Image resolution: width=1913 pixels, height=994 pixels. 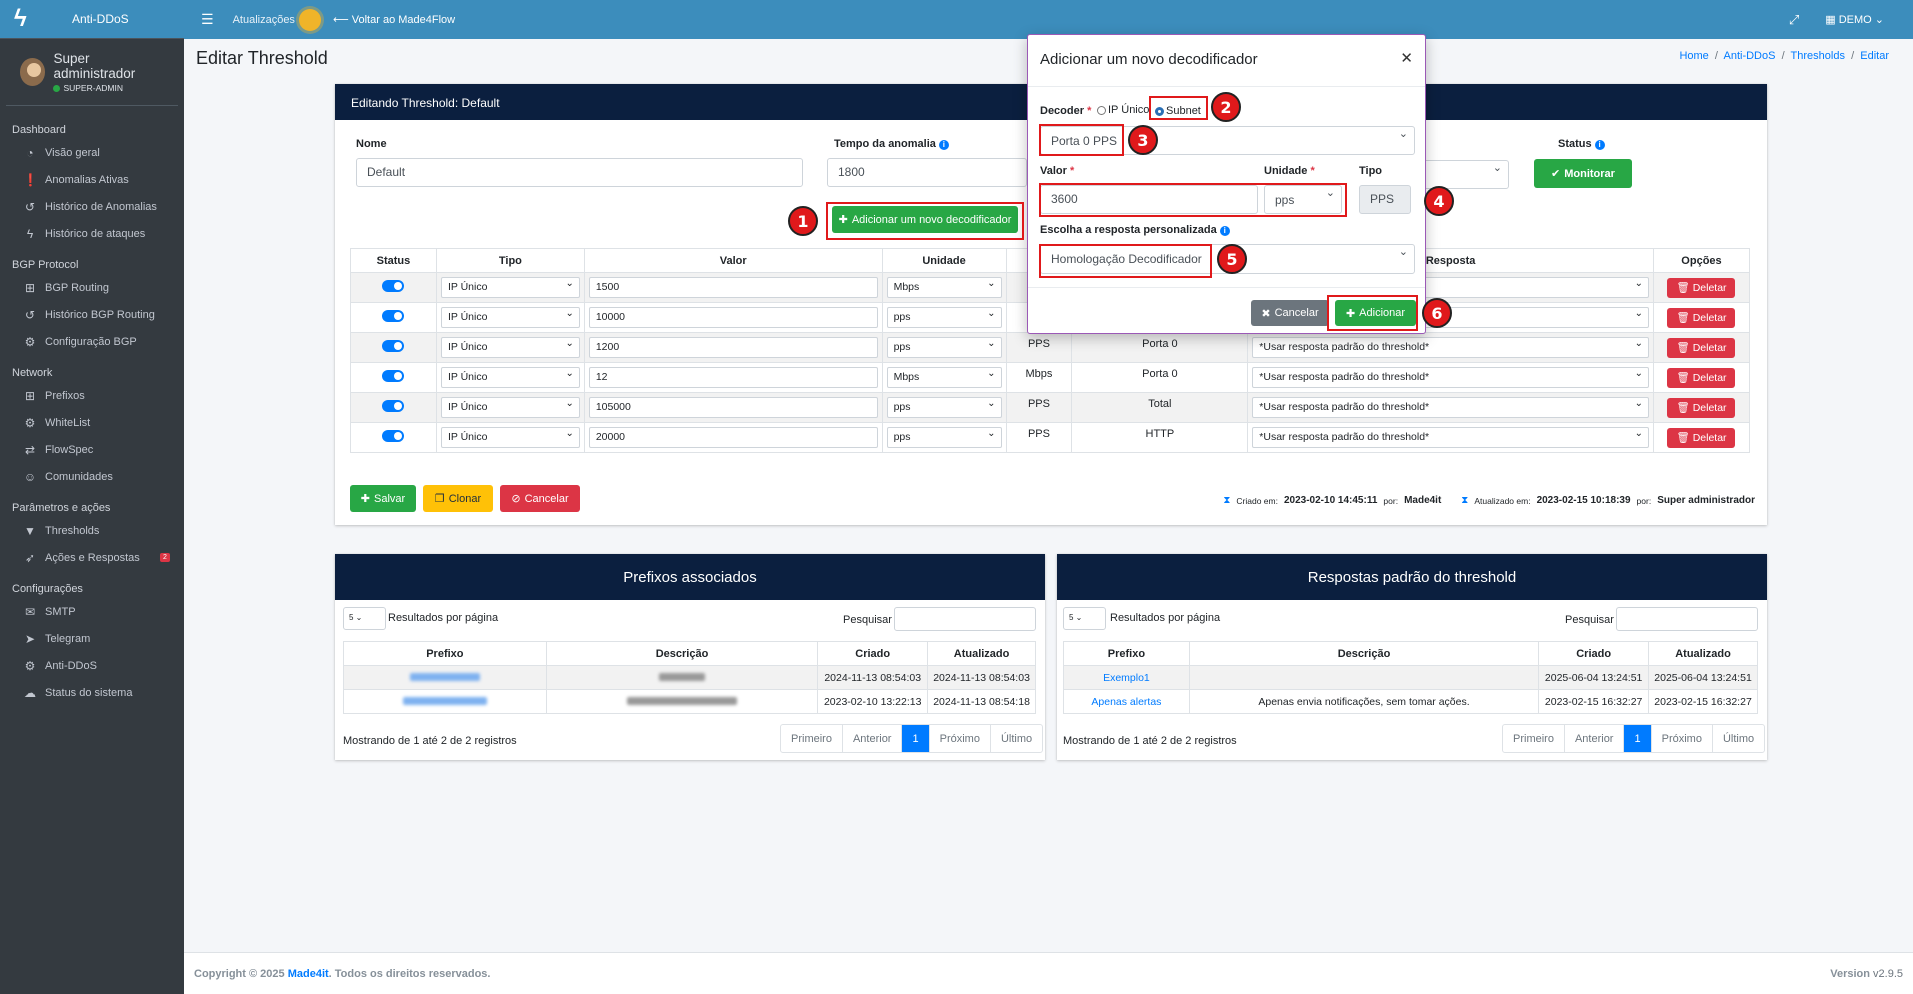 I want to click on valor-input: 20000, so click(x=733, y=437).